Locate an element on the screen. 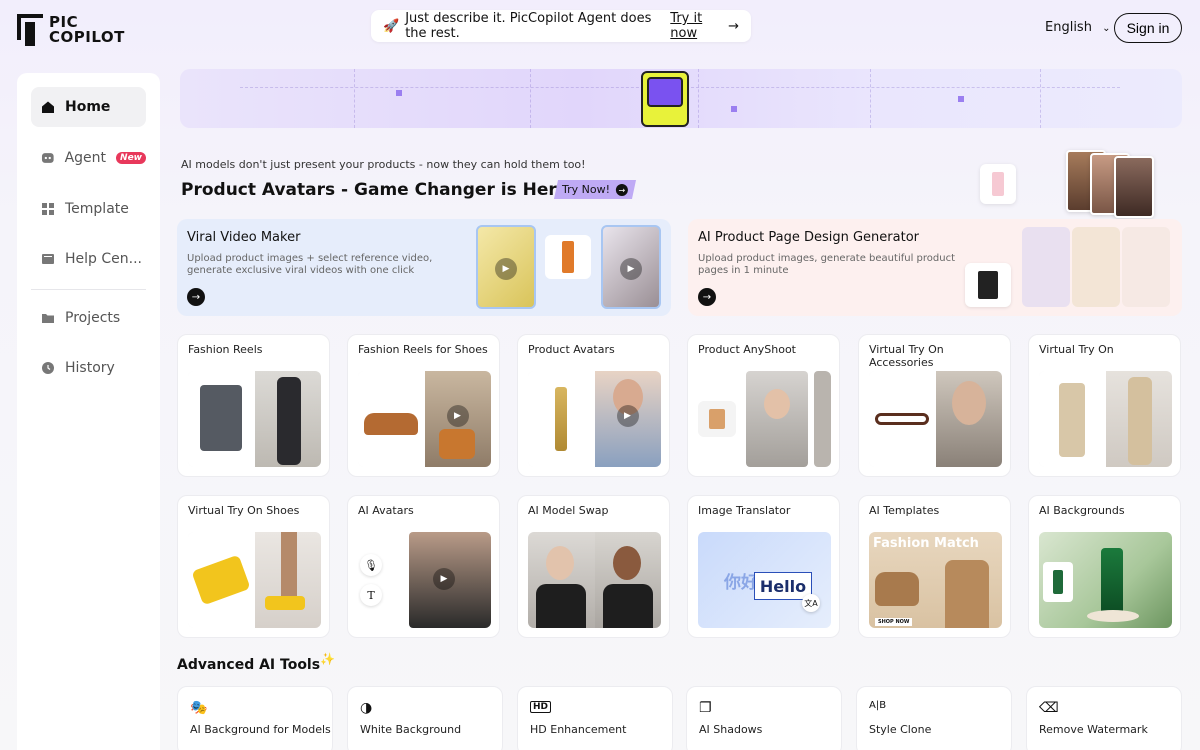 Image resolution: width=1200 pixels, height=750 pixels. sidebar-item-home: Home is located at coordinates (88, 107).